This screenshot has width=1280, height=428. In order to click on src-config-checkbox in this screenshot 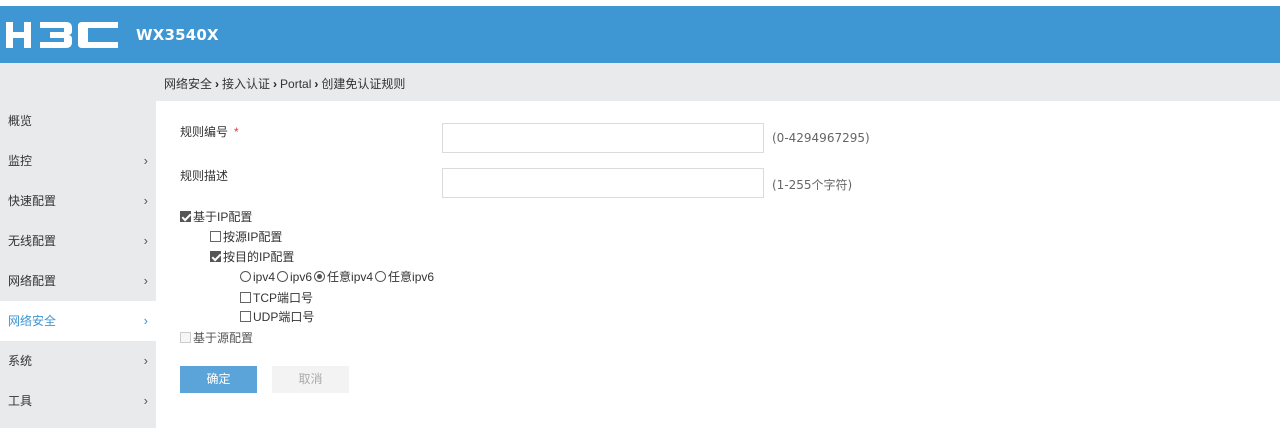, I will do `click(185, 337)`.